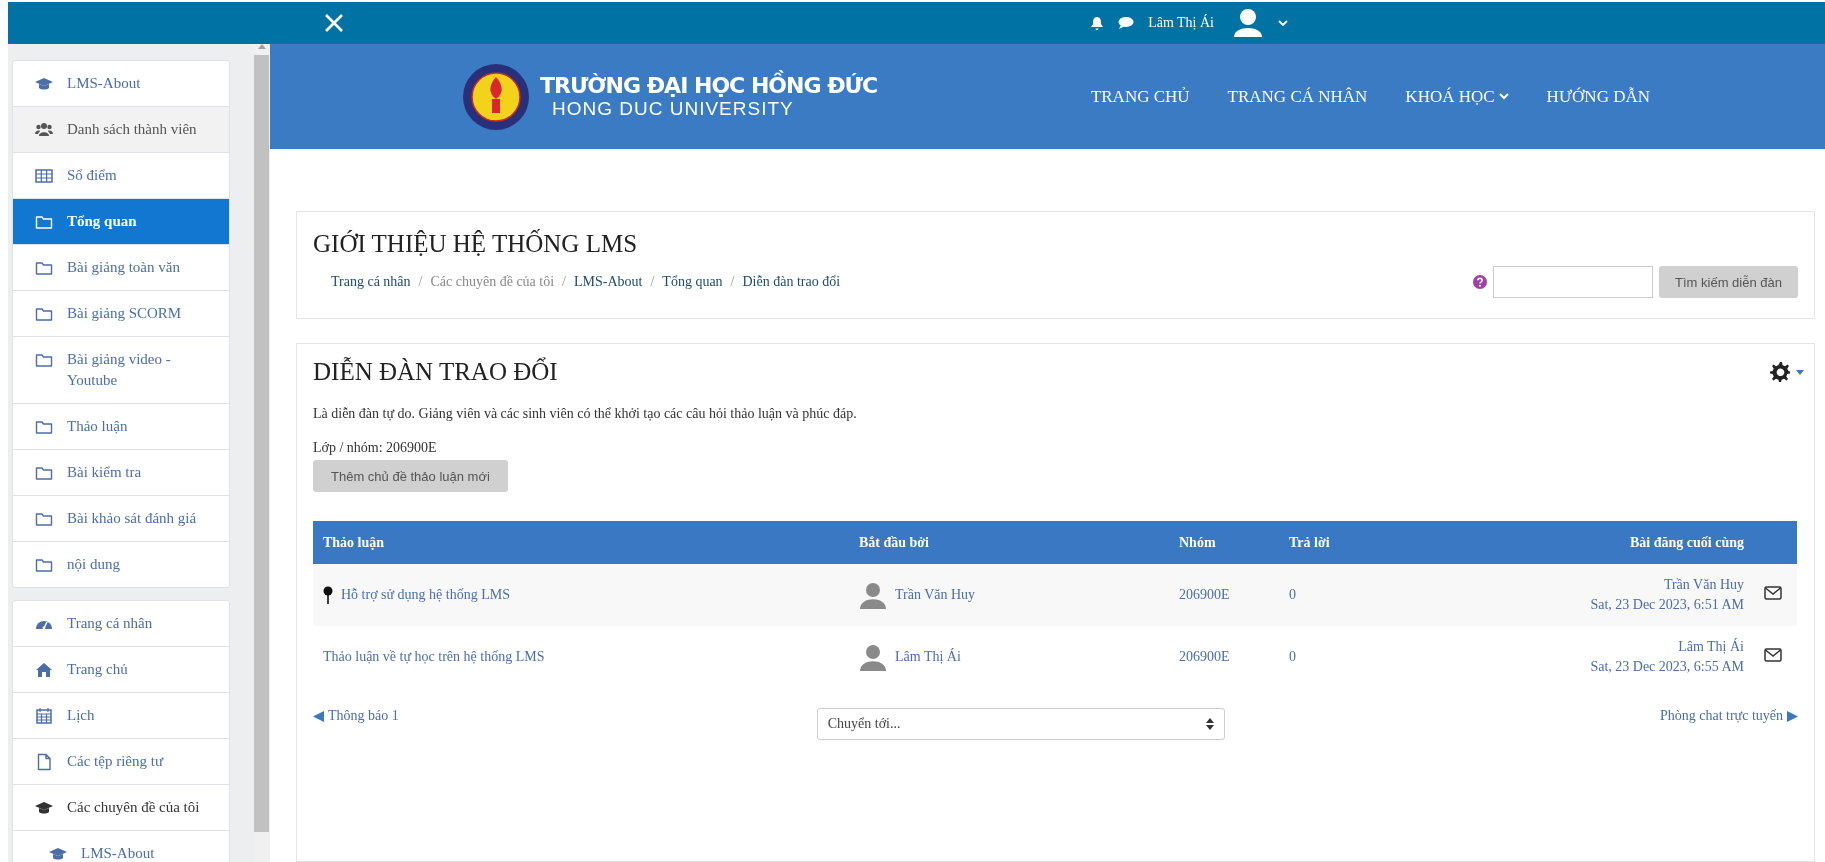  I want to click on sidebar-item: Bài kiểm tra, so click(121, 473).